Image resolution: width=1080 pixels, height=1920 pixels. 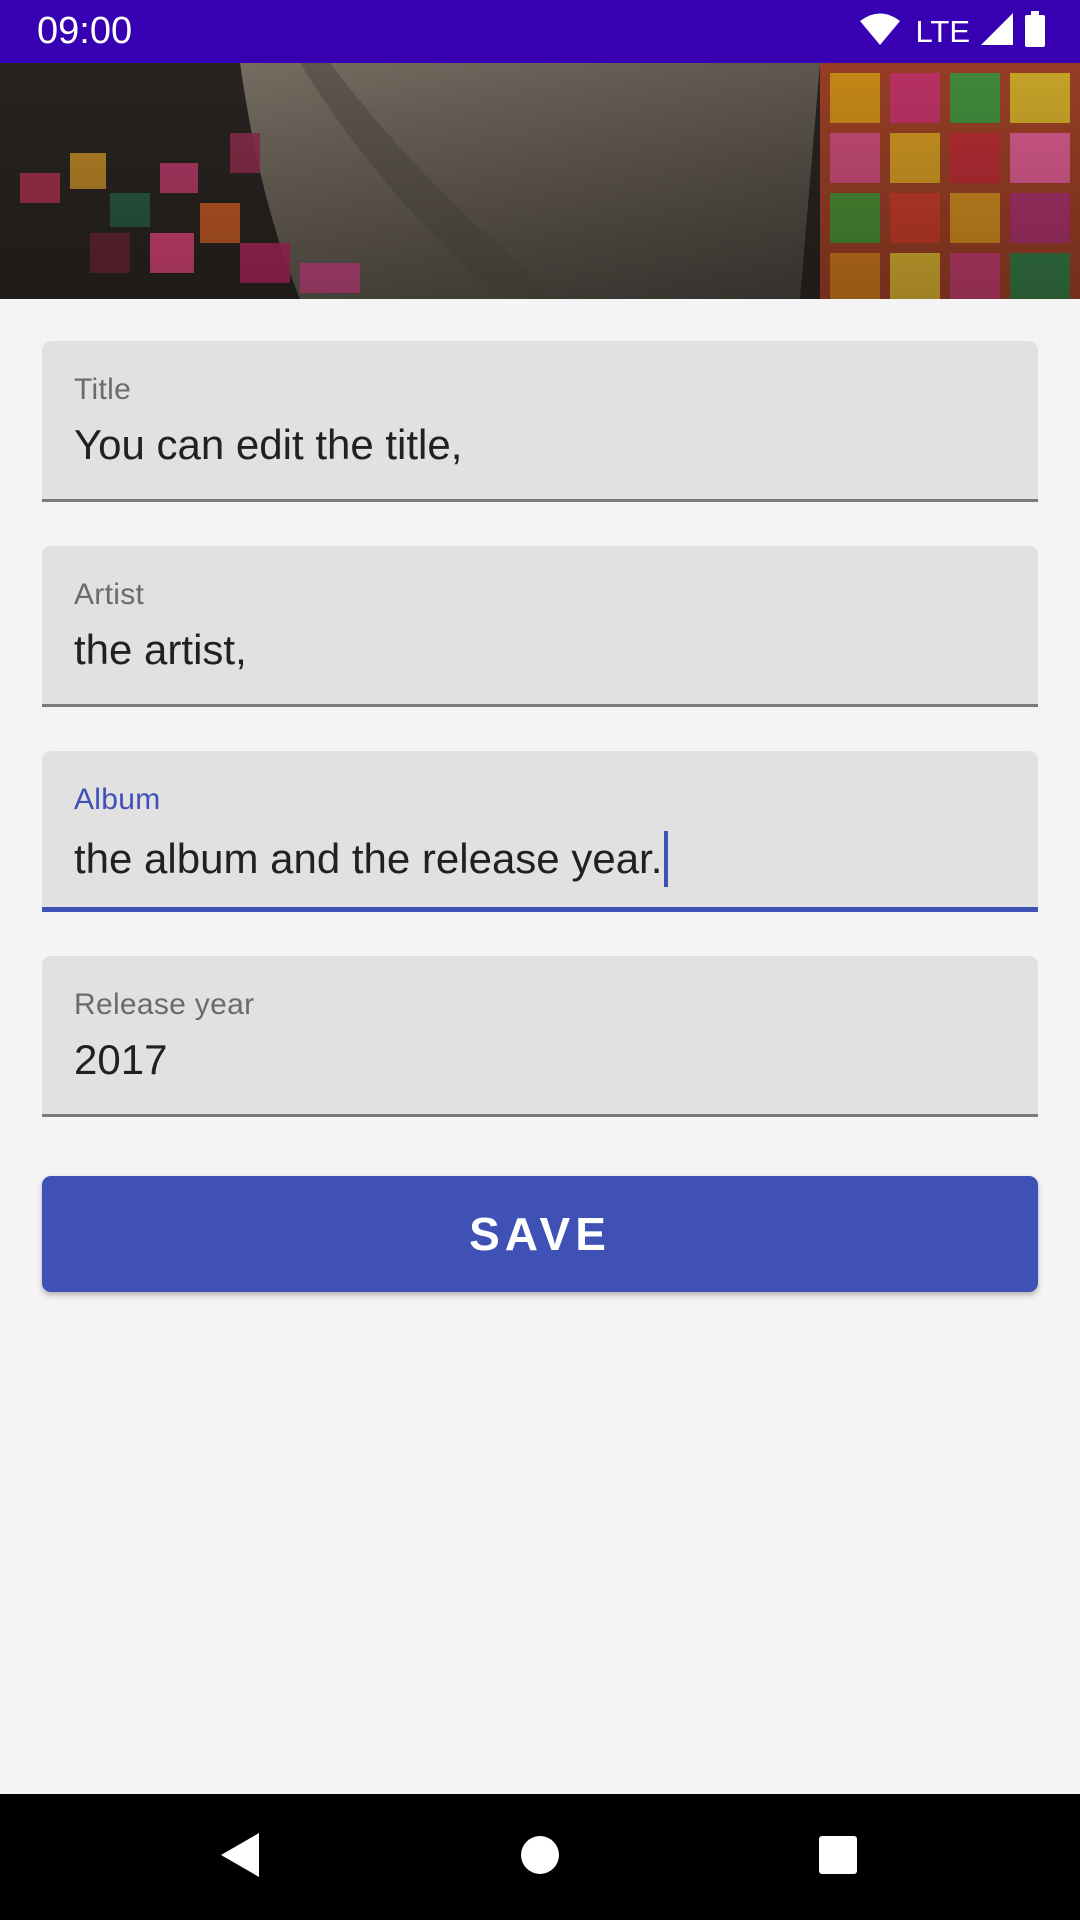 What do you see at coordinates (120, 1060) in the screenshot?
I see `release-year-field-value: 2017` at bounding box center [120, 1060].